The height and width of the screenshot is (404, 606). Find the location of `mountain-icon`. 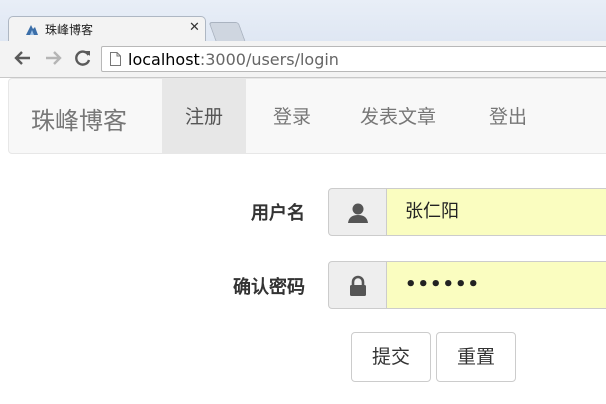

mountain-icon is located at coordinates (32, 30).